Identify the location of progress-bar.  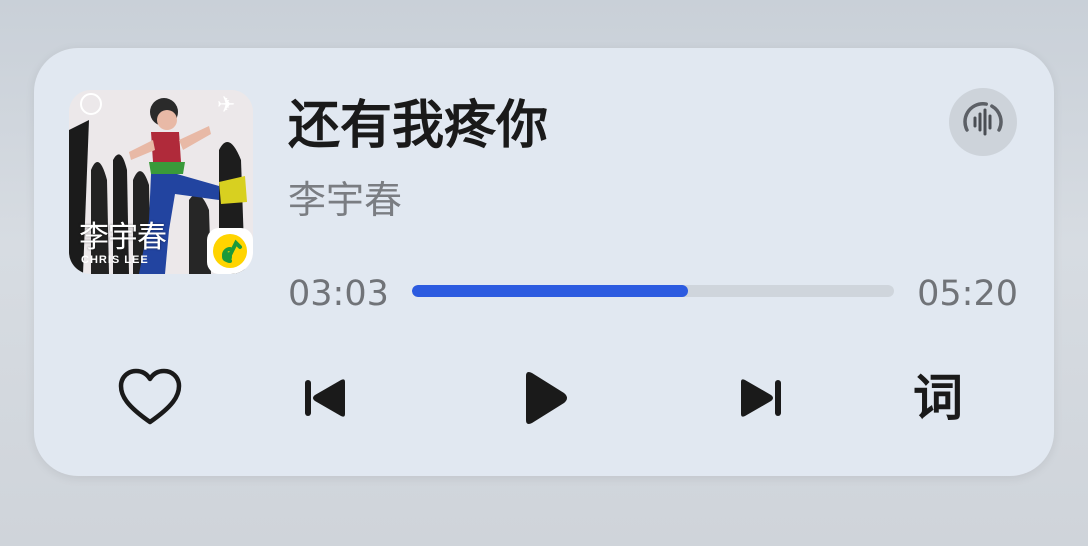
(653, 291).